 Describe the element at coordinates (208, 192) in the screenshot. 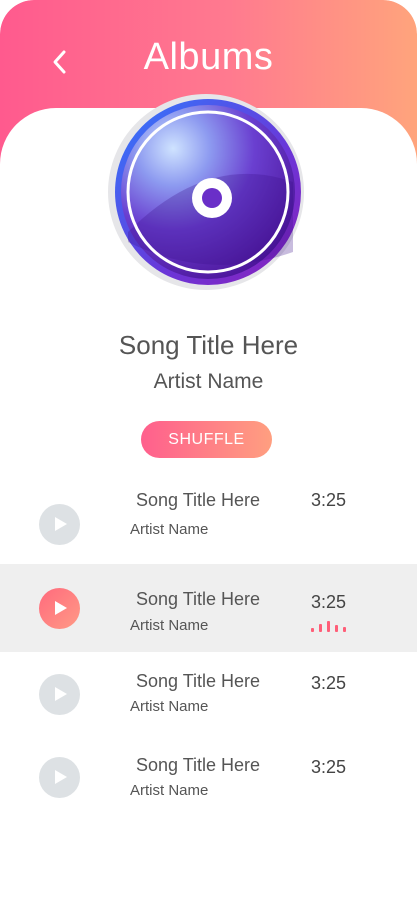

I see `album-disc-icon` at that location.